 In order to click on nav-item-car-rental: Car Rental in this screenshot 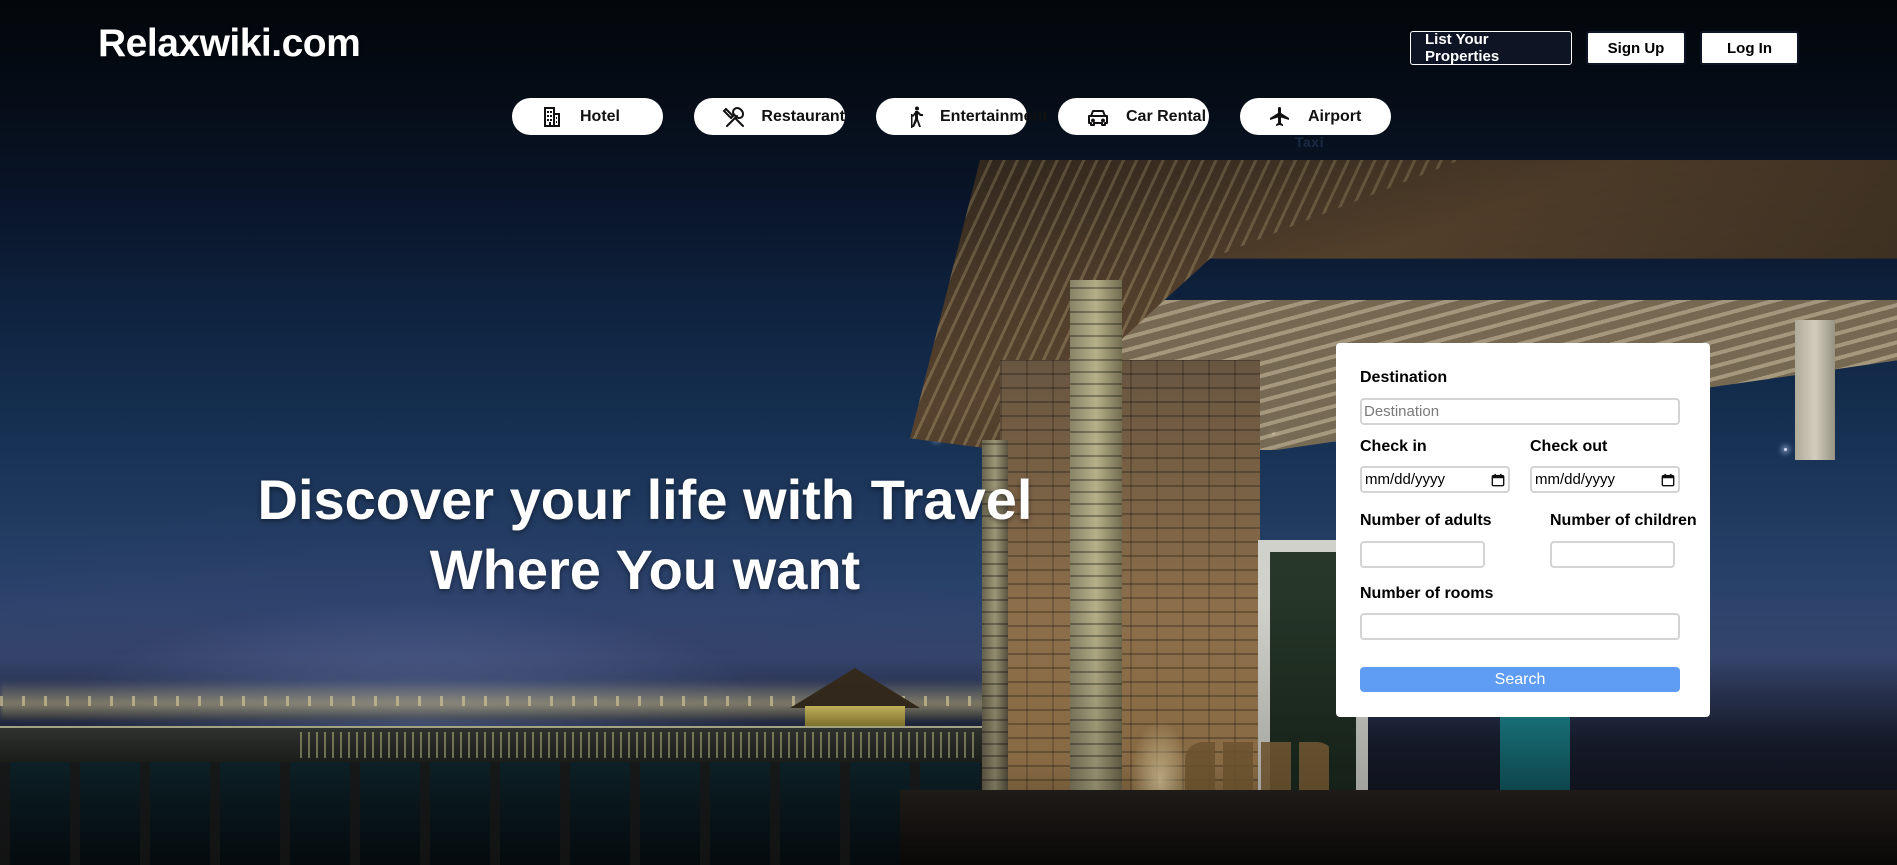, I will do `click(1133, 116)`.